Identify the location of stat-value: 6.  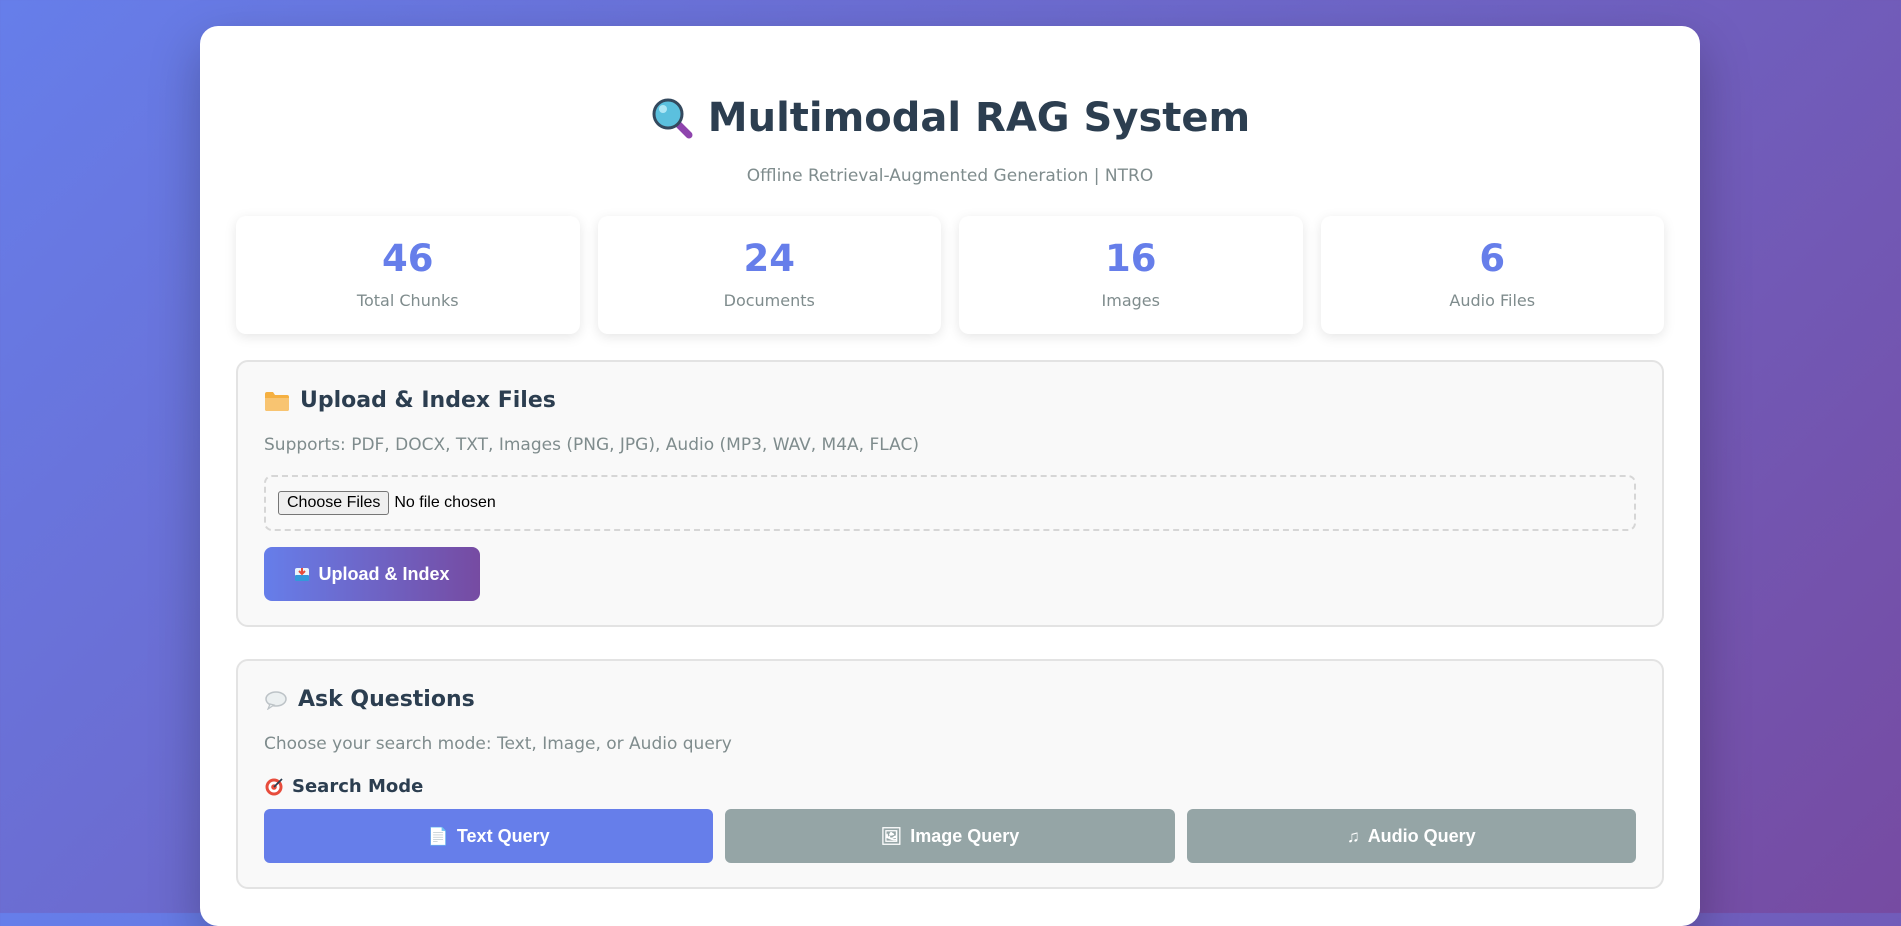
(1492, 258).